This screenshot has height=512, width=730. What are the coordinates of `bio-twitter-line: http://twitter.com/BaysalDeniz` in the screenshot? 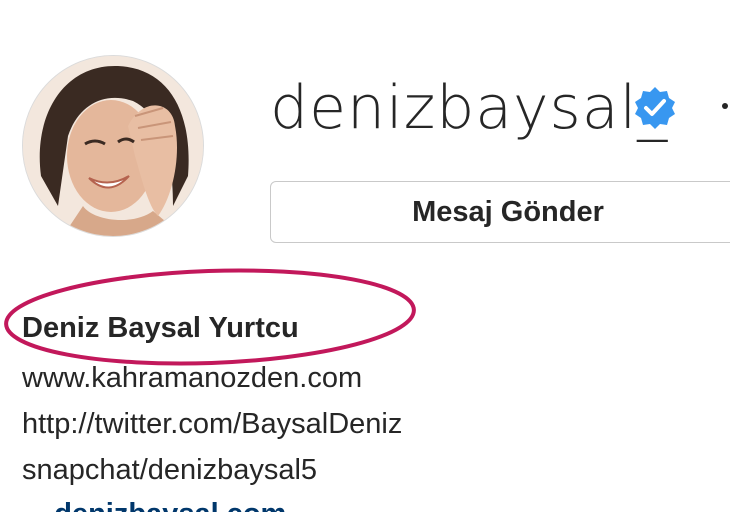 It's located at (212, 424).